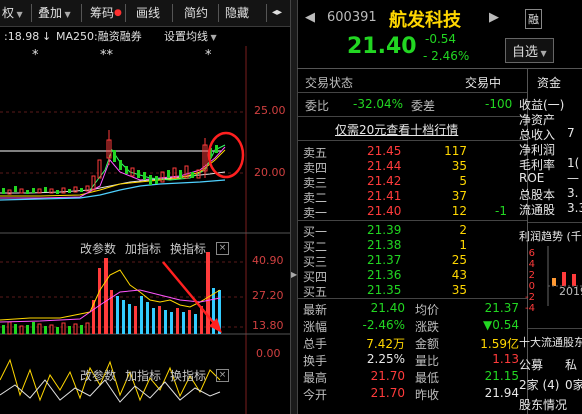 This screenshot has height=414, width=582. What do you see at coordinates (412, 276) in the screenshot?
I see `order-book-bid-row: 买四 21.36 43` at bounding box center [412, 276].